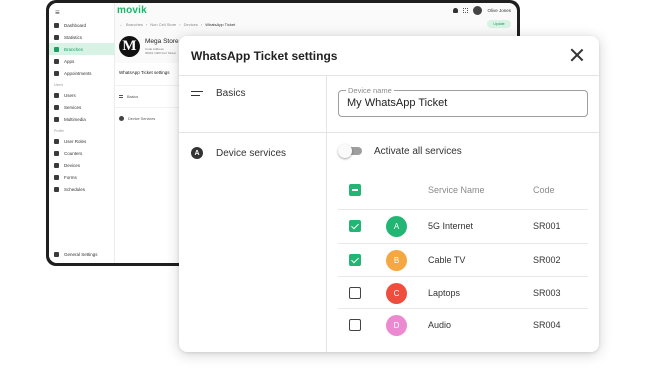 The height and width of the screenshot is (368, 656). Describe the element at coordinates (396, 260) in the screenshot. I see `service-avatar: B` at that location.